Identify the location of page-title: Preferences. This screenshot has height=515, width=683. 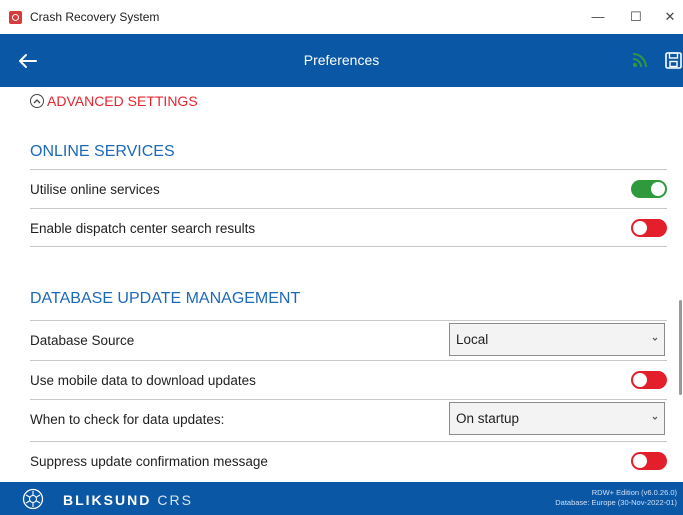
(341, 60).